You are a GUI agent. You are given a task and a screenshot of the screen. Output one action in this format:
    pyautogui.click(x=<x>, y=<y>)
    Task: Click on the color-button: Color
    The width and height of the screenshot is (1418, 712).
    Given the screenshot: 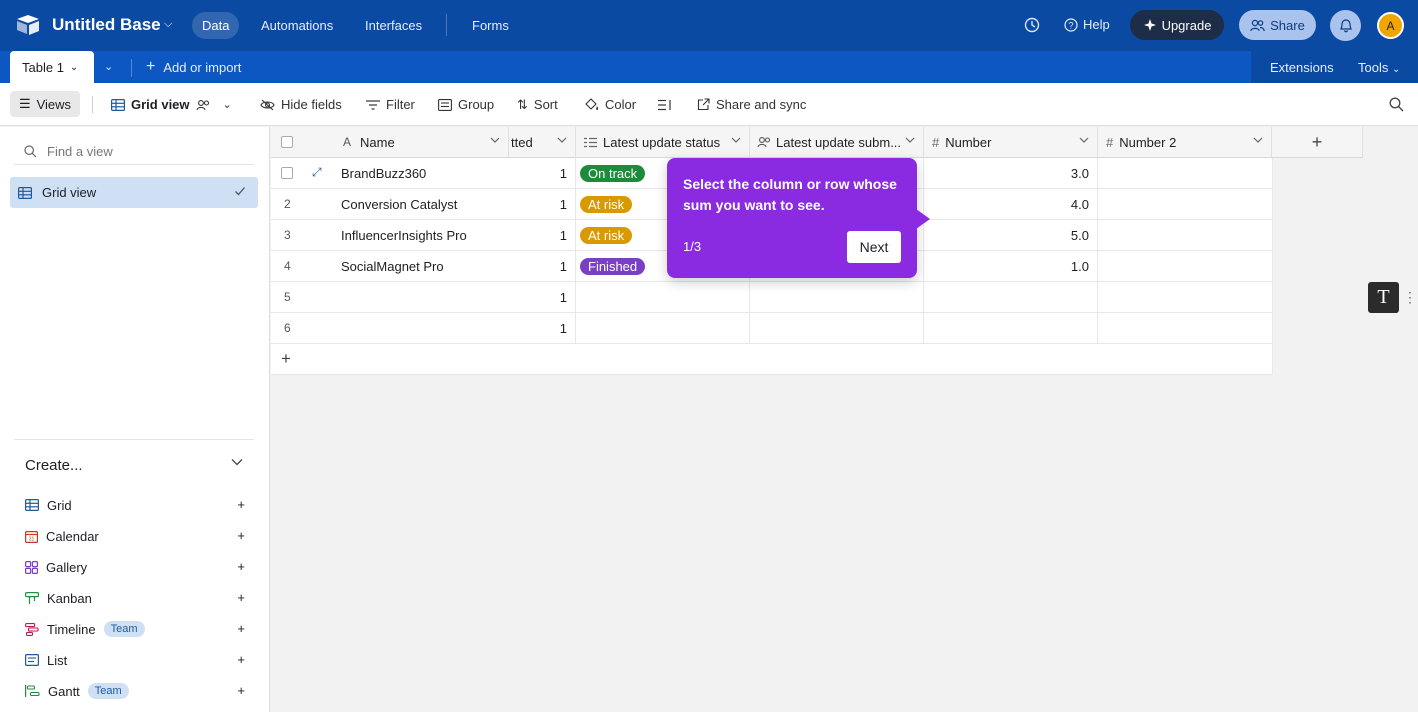 What is the action you would take?
    pyautogui.click(x=610, y=104)
    